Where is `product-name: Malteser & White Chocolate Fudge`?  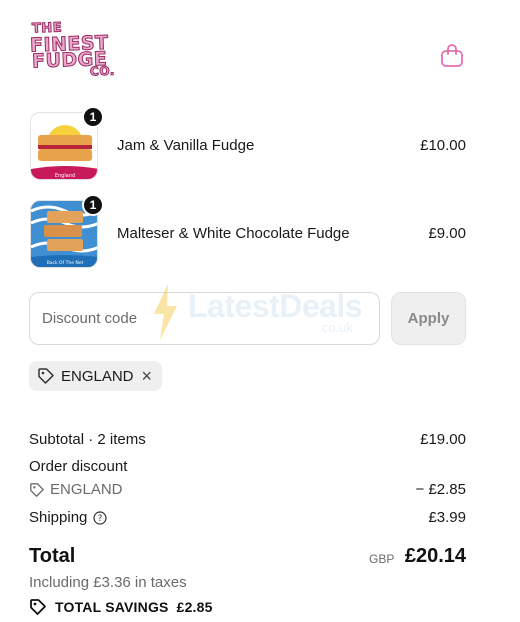
product-name: Malteser & White Chocolate Fudge is located at coordinates (233, 233).